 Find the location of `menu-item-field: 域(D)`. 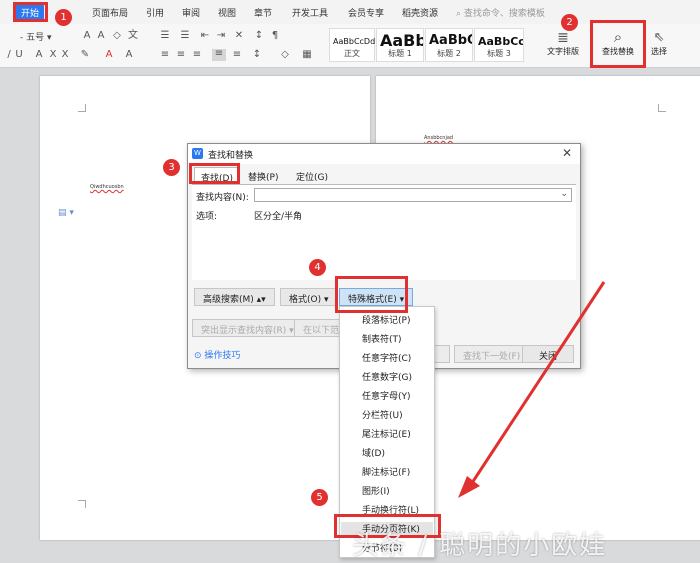

menu-item-field: 域(D) is located at coordinates (373, 452).